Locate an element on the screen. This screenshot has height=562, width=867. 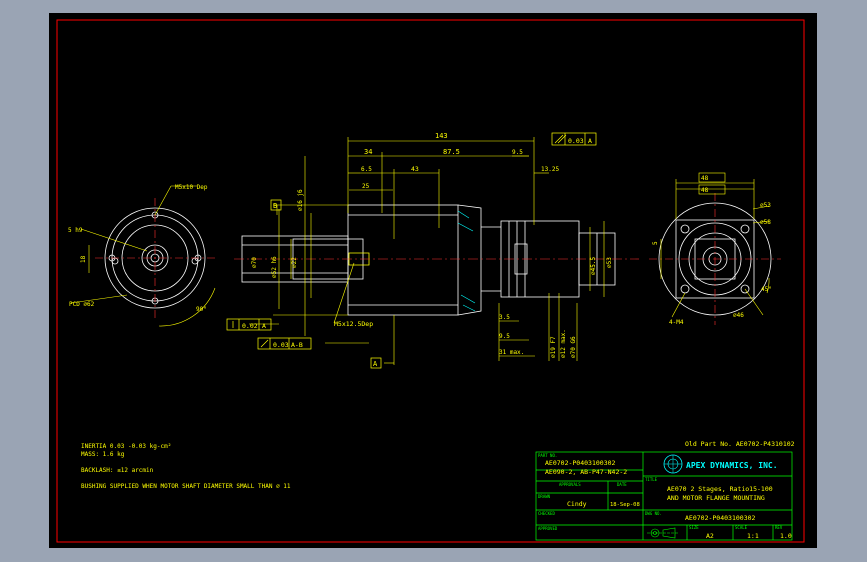
size-value: A2 is located at coordinates (710, 536).